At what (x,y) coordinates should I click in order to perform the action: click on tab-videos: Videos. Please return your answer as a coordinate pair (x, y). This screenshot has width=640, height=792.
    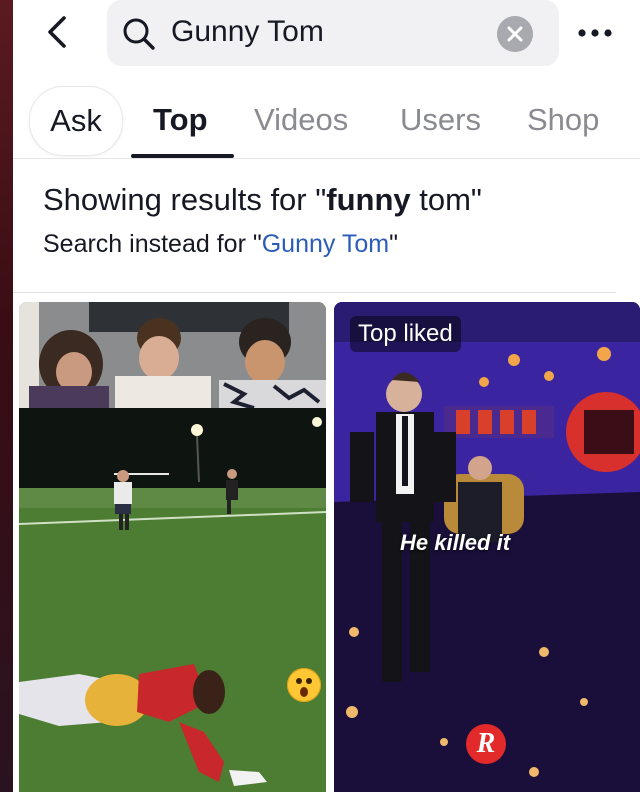
    Looking at the image, I should click on (301, 120).